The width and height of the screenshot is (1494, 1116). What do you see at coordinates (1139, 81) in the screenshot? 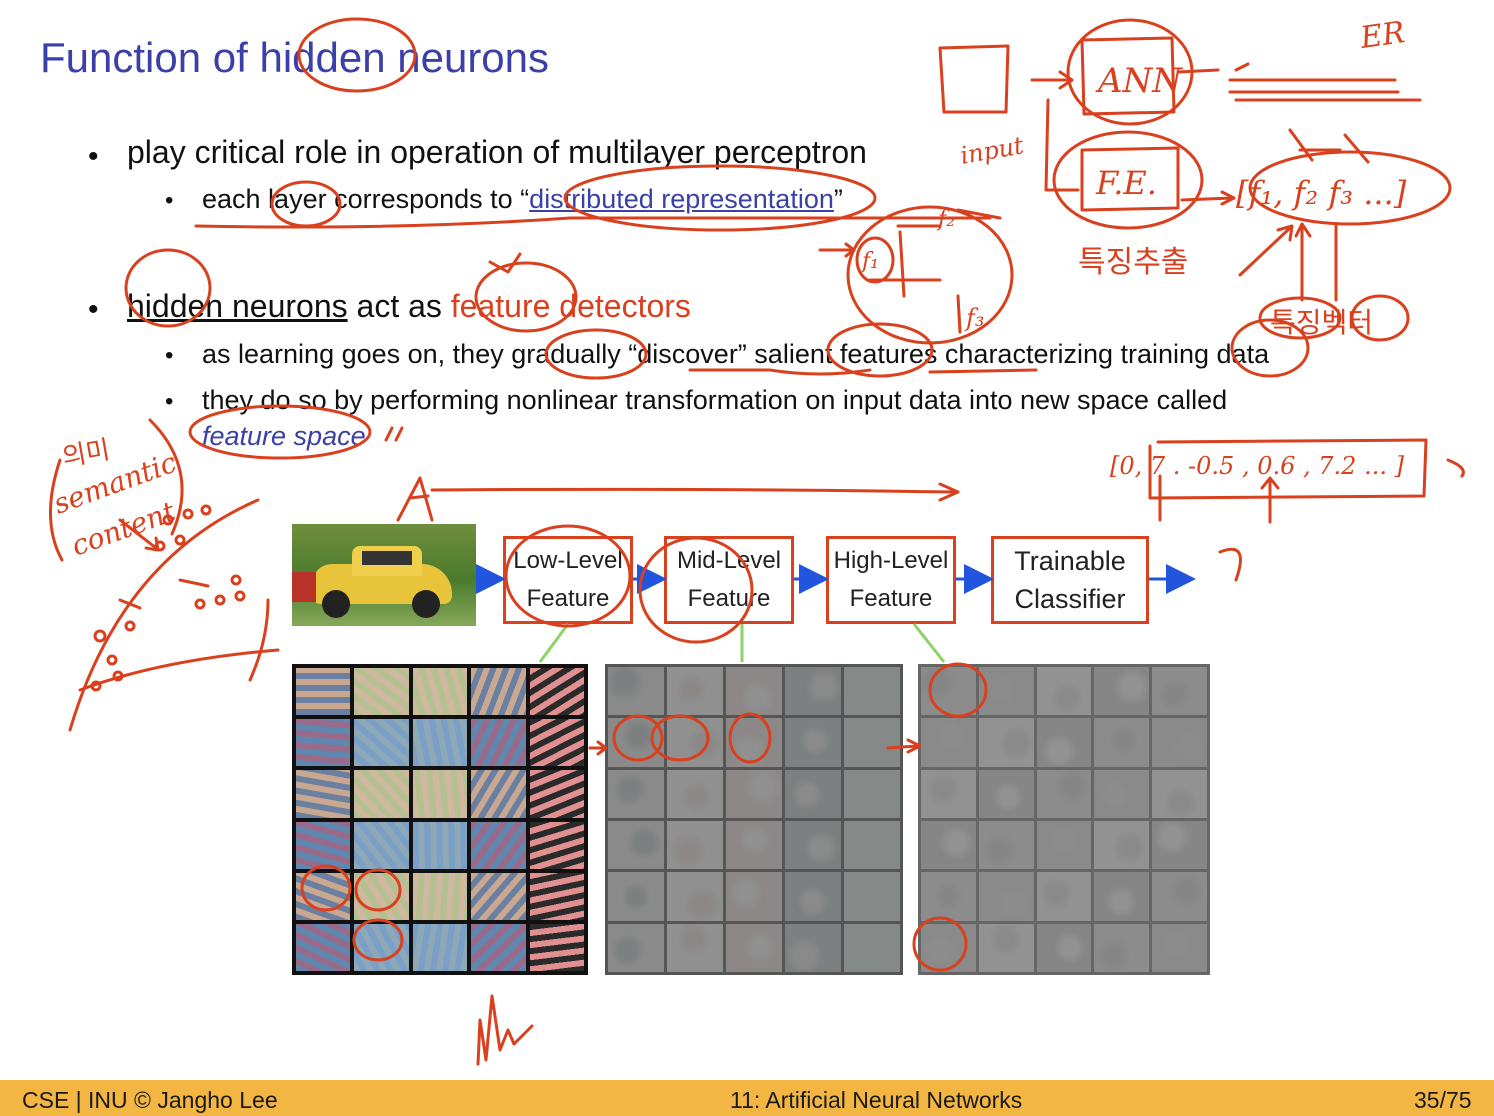
I see `ann-note: ANN` at bounding box center [1139, 81].